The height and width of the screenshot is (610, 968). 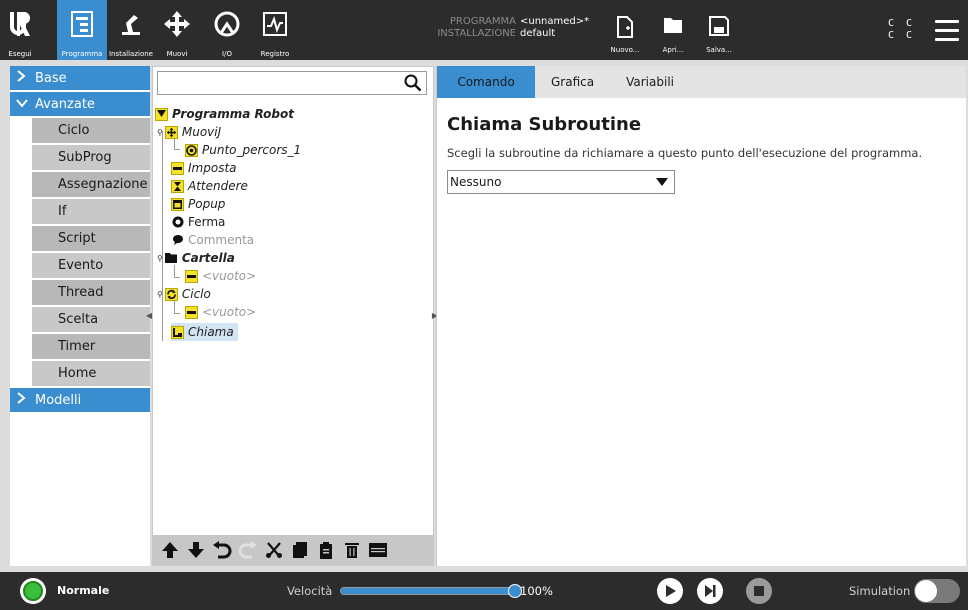 What do you see at coordinates (926, 591) in the screenshot?
I see `toggle-knob` at bounding box center [926, 591].